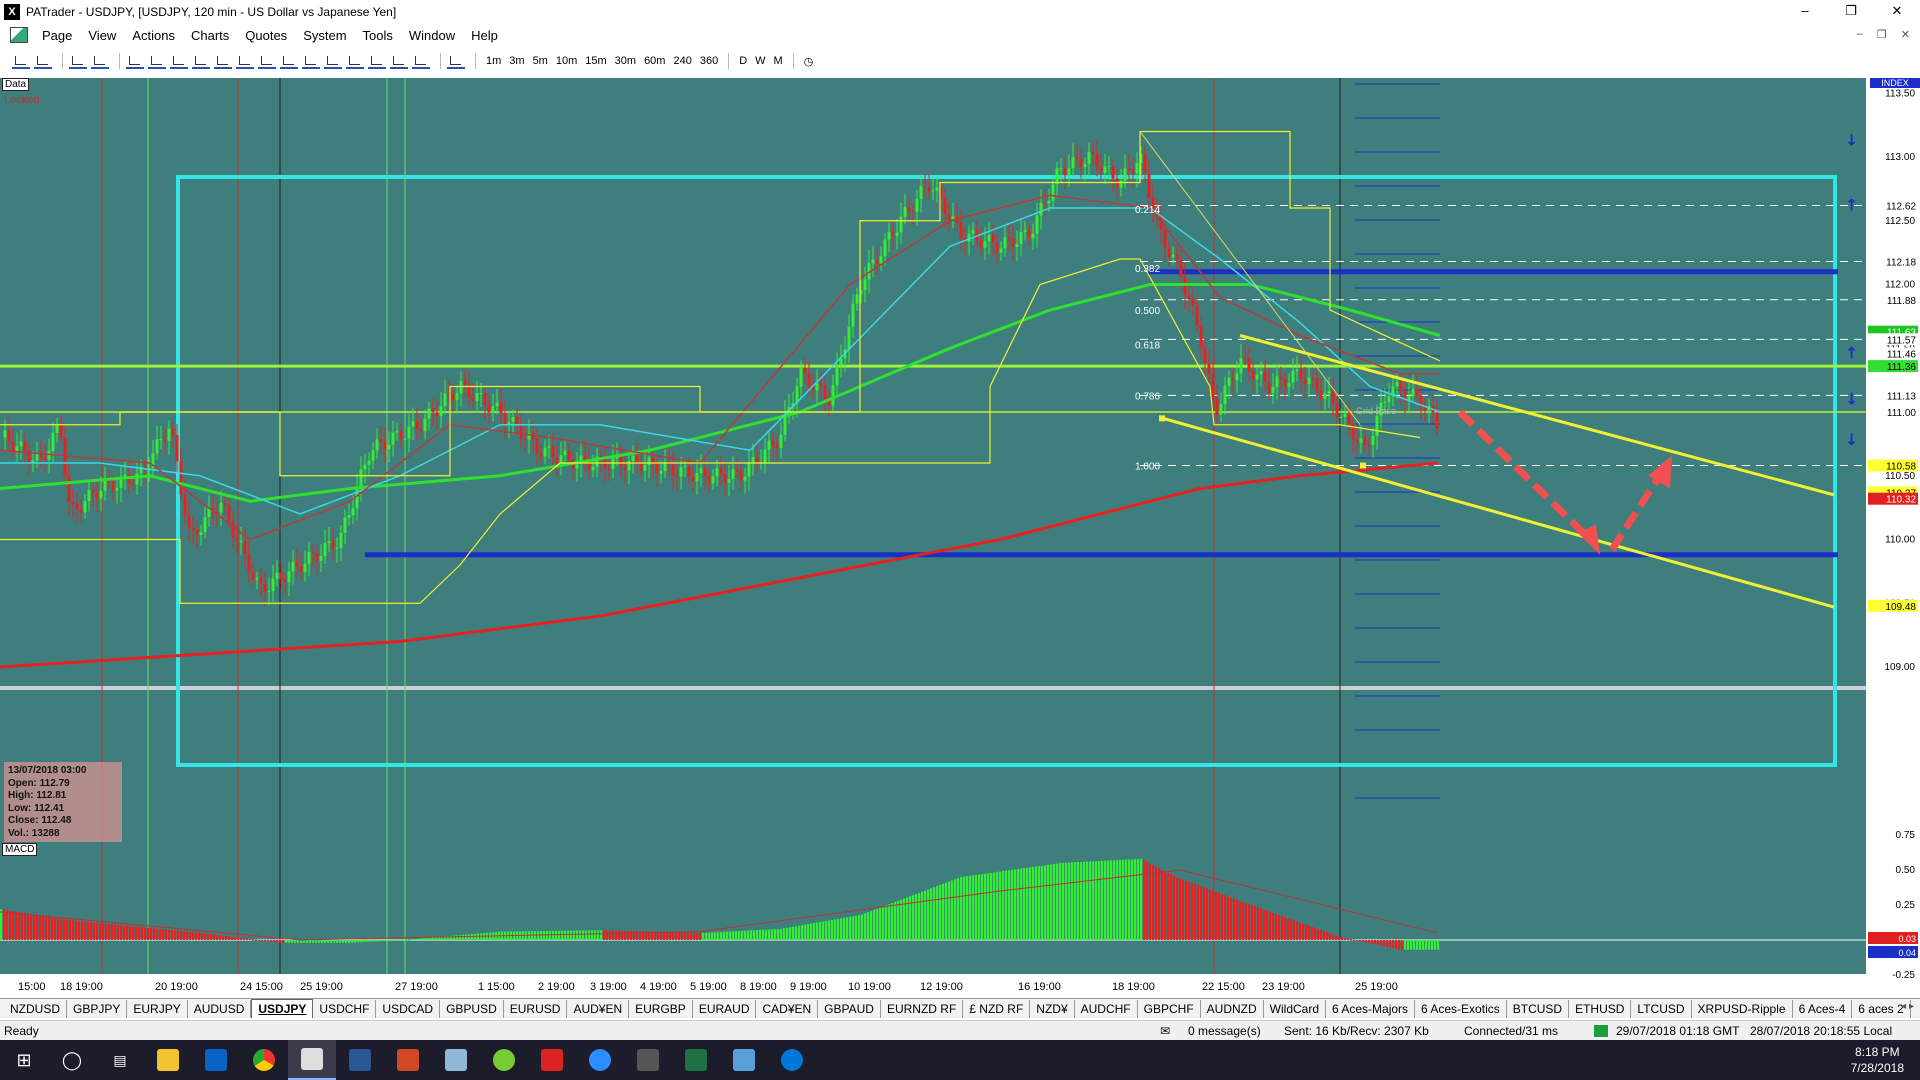  I want to click on vertical-line-icon, so click(179, 61).